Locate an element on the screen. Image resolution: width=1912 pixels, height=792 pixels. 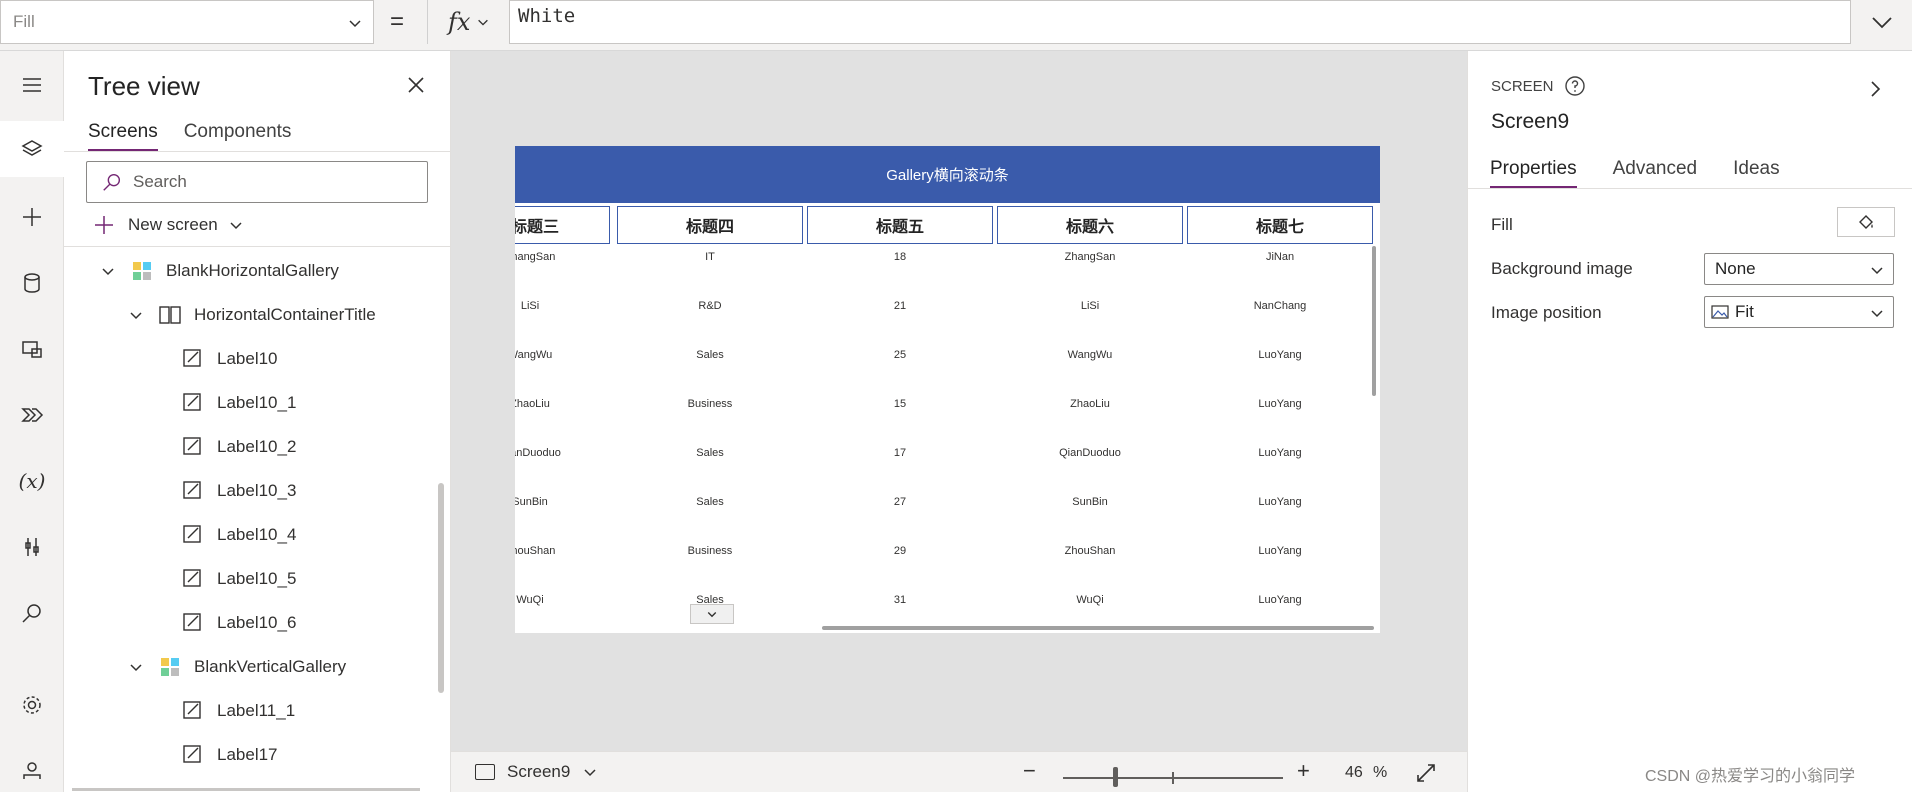
tree-item: Label10_5 is located at coordinates (249, 579).